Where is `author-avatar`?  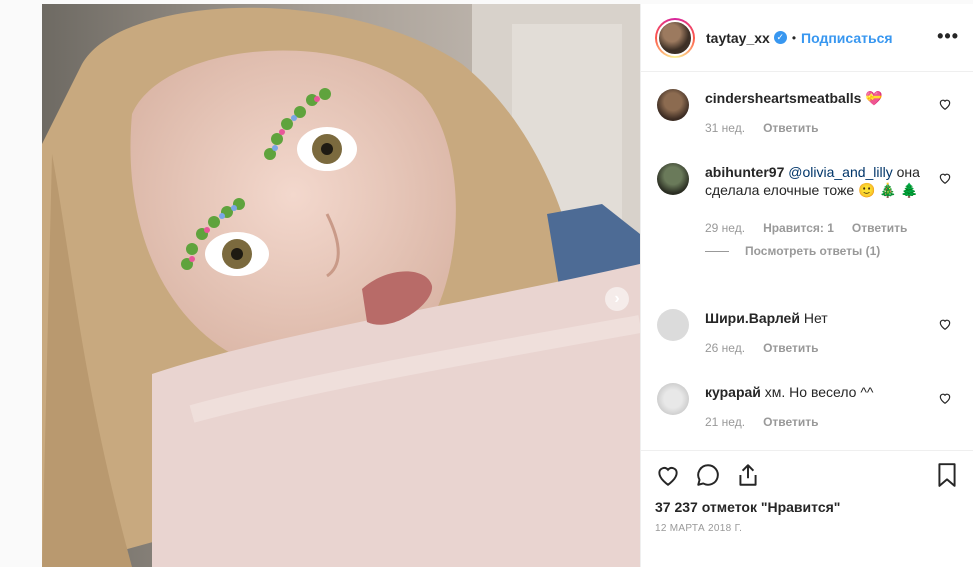
author-avatar is located at coordinates (675, 37).